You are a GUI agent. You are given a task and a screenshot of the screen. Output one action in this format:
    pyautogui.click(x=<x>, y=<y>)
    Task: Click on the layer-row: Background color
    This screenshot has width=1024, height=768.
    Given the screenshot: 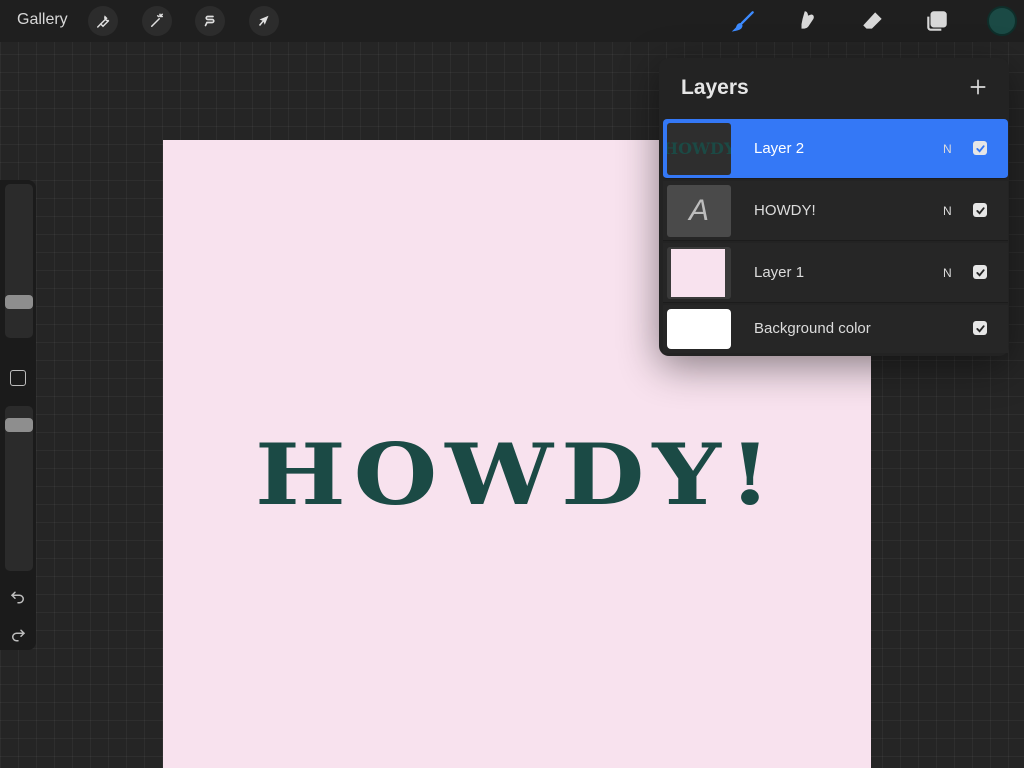 What is the action you would take?
    pyautogui.click(x=835, y=329)
    